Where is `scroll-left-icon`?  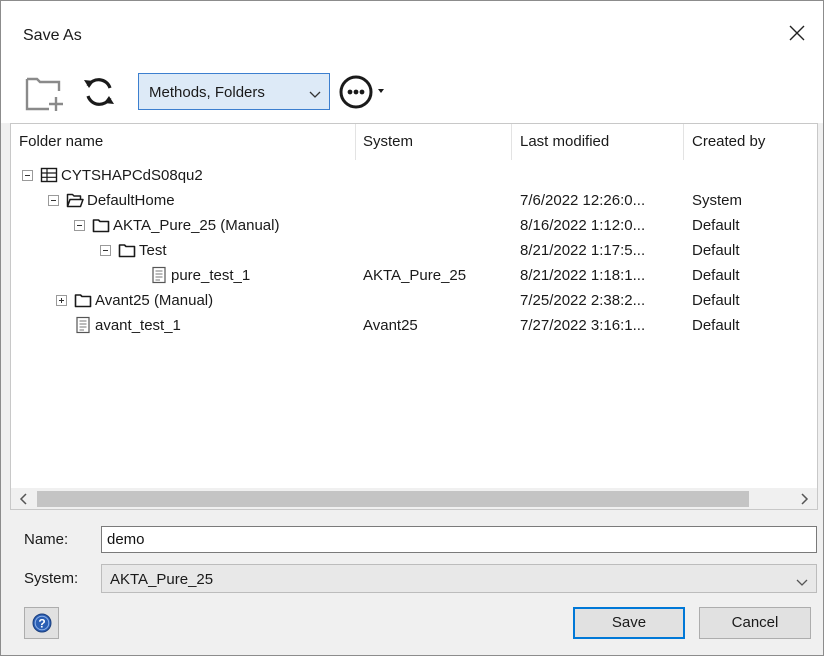
scroll-left-icon is located at coordinates (24, 499).